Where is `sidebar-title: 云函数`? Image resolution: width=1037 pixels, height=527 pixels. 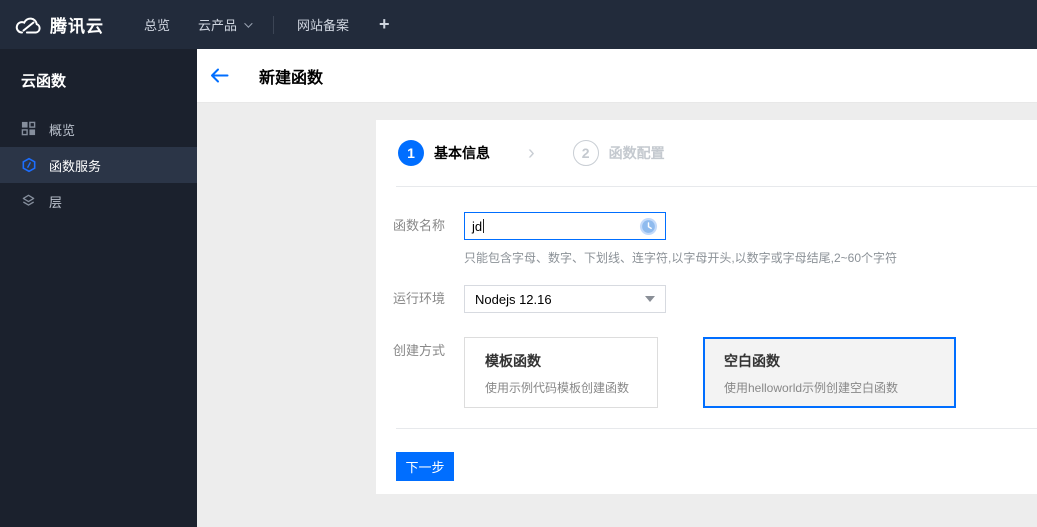
sidebar-title: 云函数 is located at coordinates (44, 81).